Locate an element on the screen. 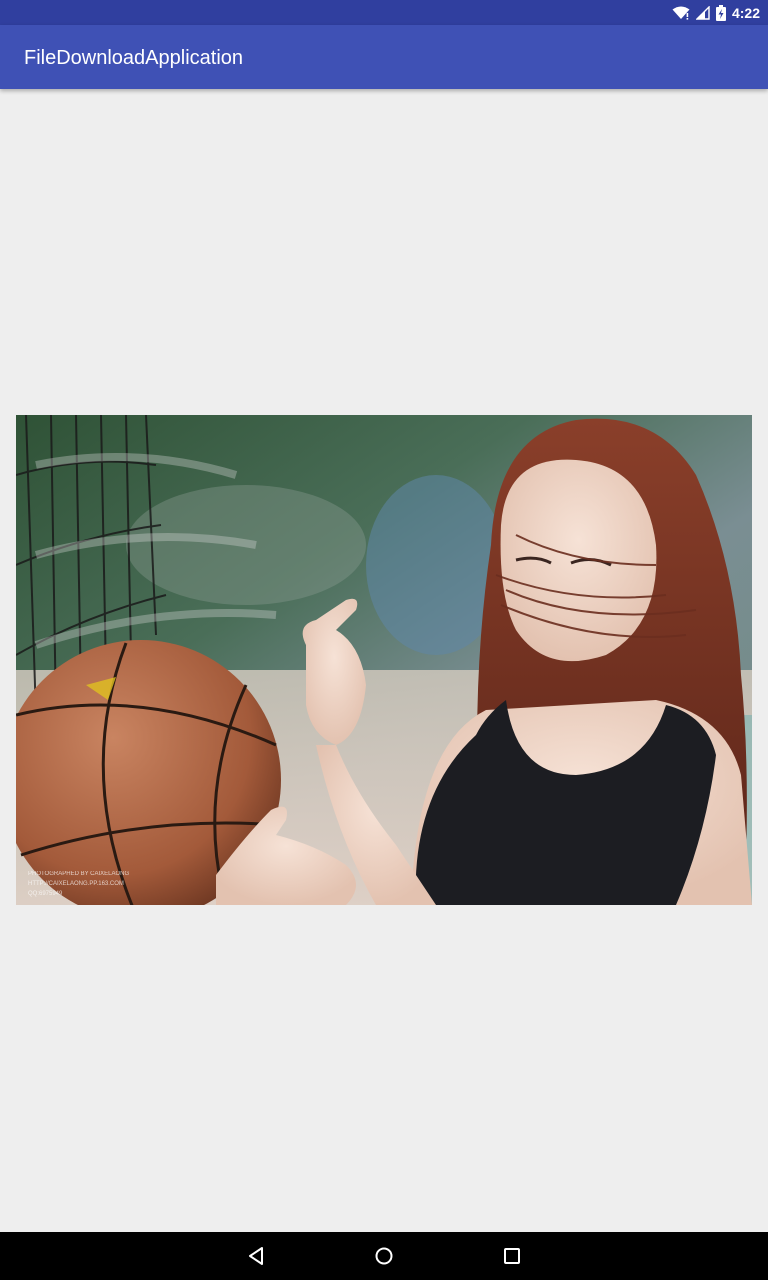 This screenshot has width=768, height=1280. watermark-line-3: QQ:6975949 is located at coordinates (45, 894).